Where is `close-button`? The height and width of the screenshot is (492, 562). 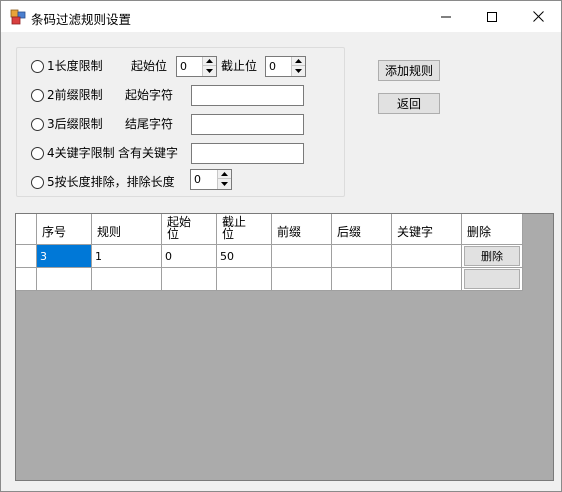 close-button is located at coordinates (538, 16).